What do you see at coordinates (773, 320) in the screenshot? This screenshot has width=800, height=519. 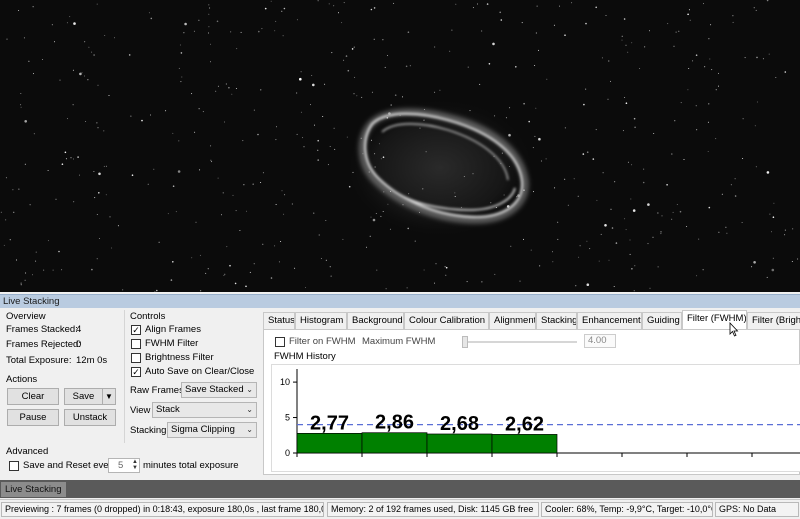 I see `tab-filter-bright: Filter (Bright` at bounding box center [773, 320].